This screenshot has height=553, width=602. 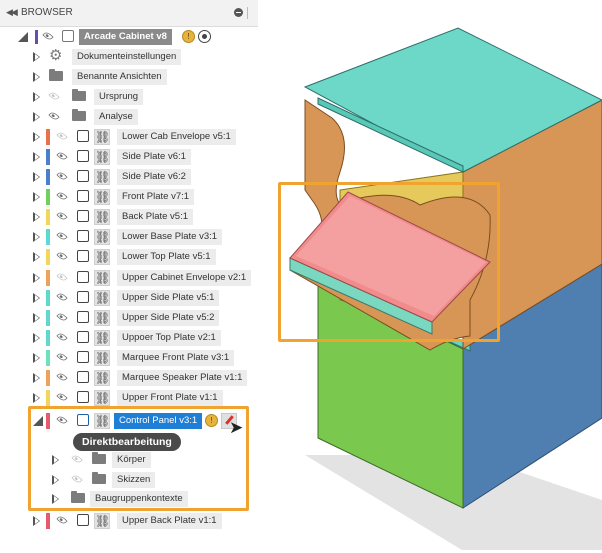 I want to click on component-label: Analyse, so click(x=116, y=117).